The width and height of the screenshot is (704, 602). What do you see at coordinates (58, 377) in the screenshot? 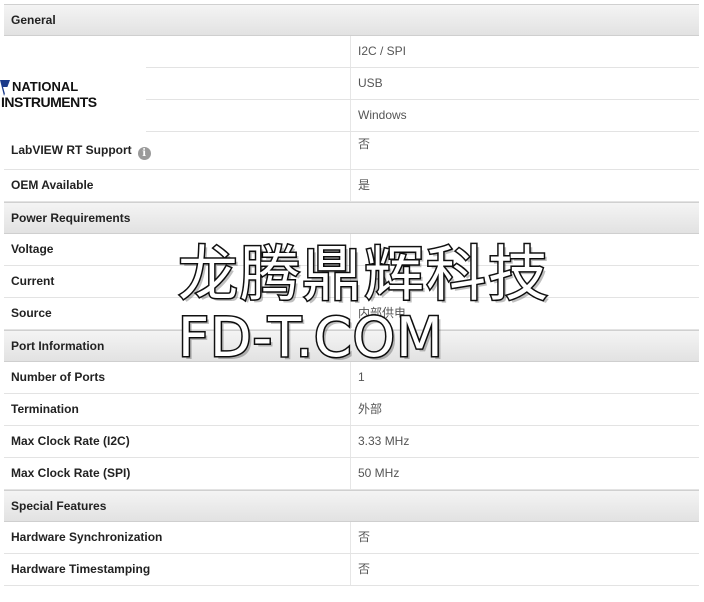
I see `row-label: Number of Ports` at bounding box center [58, 377].